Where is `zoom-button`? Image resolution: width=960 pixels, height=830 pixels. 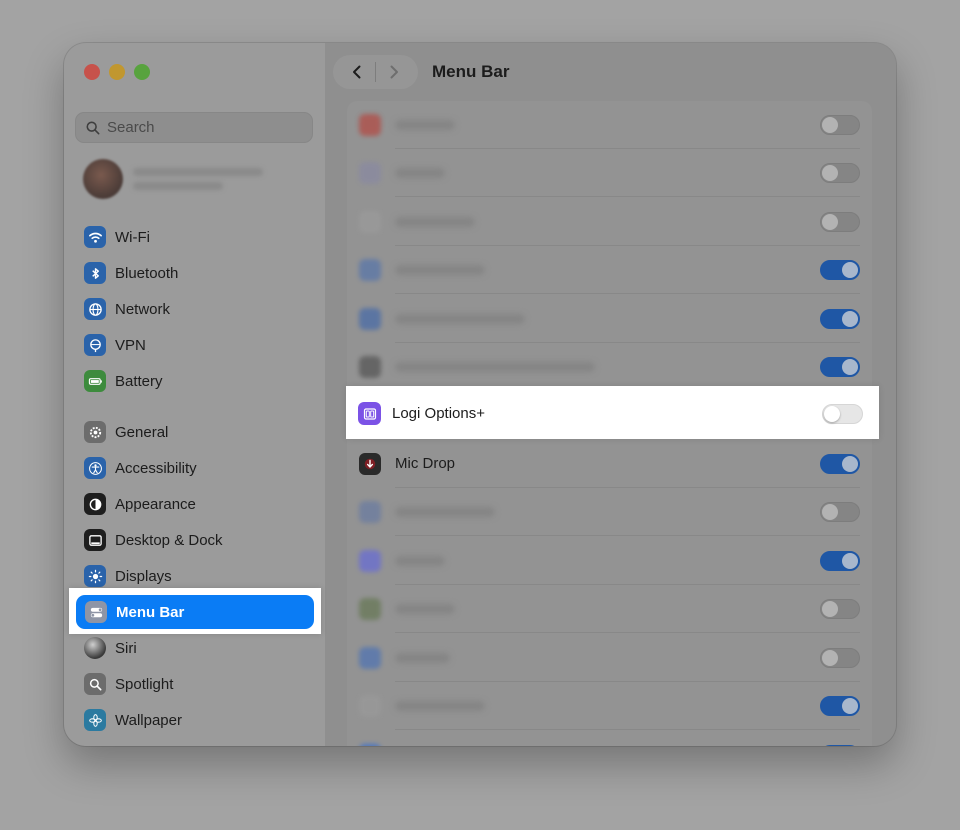 zoom-button is located at coordinates (142, 72).